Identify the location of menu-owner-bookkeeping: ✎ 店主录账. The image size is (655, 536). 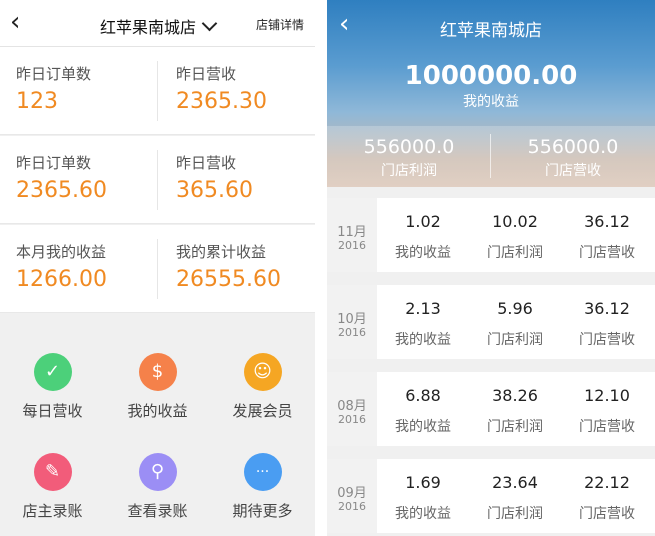
(52, 465).